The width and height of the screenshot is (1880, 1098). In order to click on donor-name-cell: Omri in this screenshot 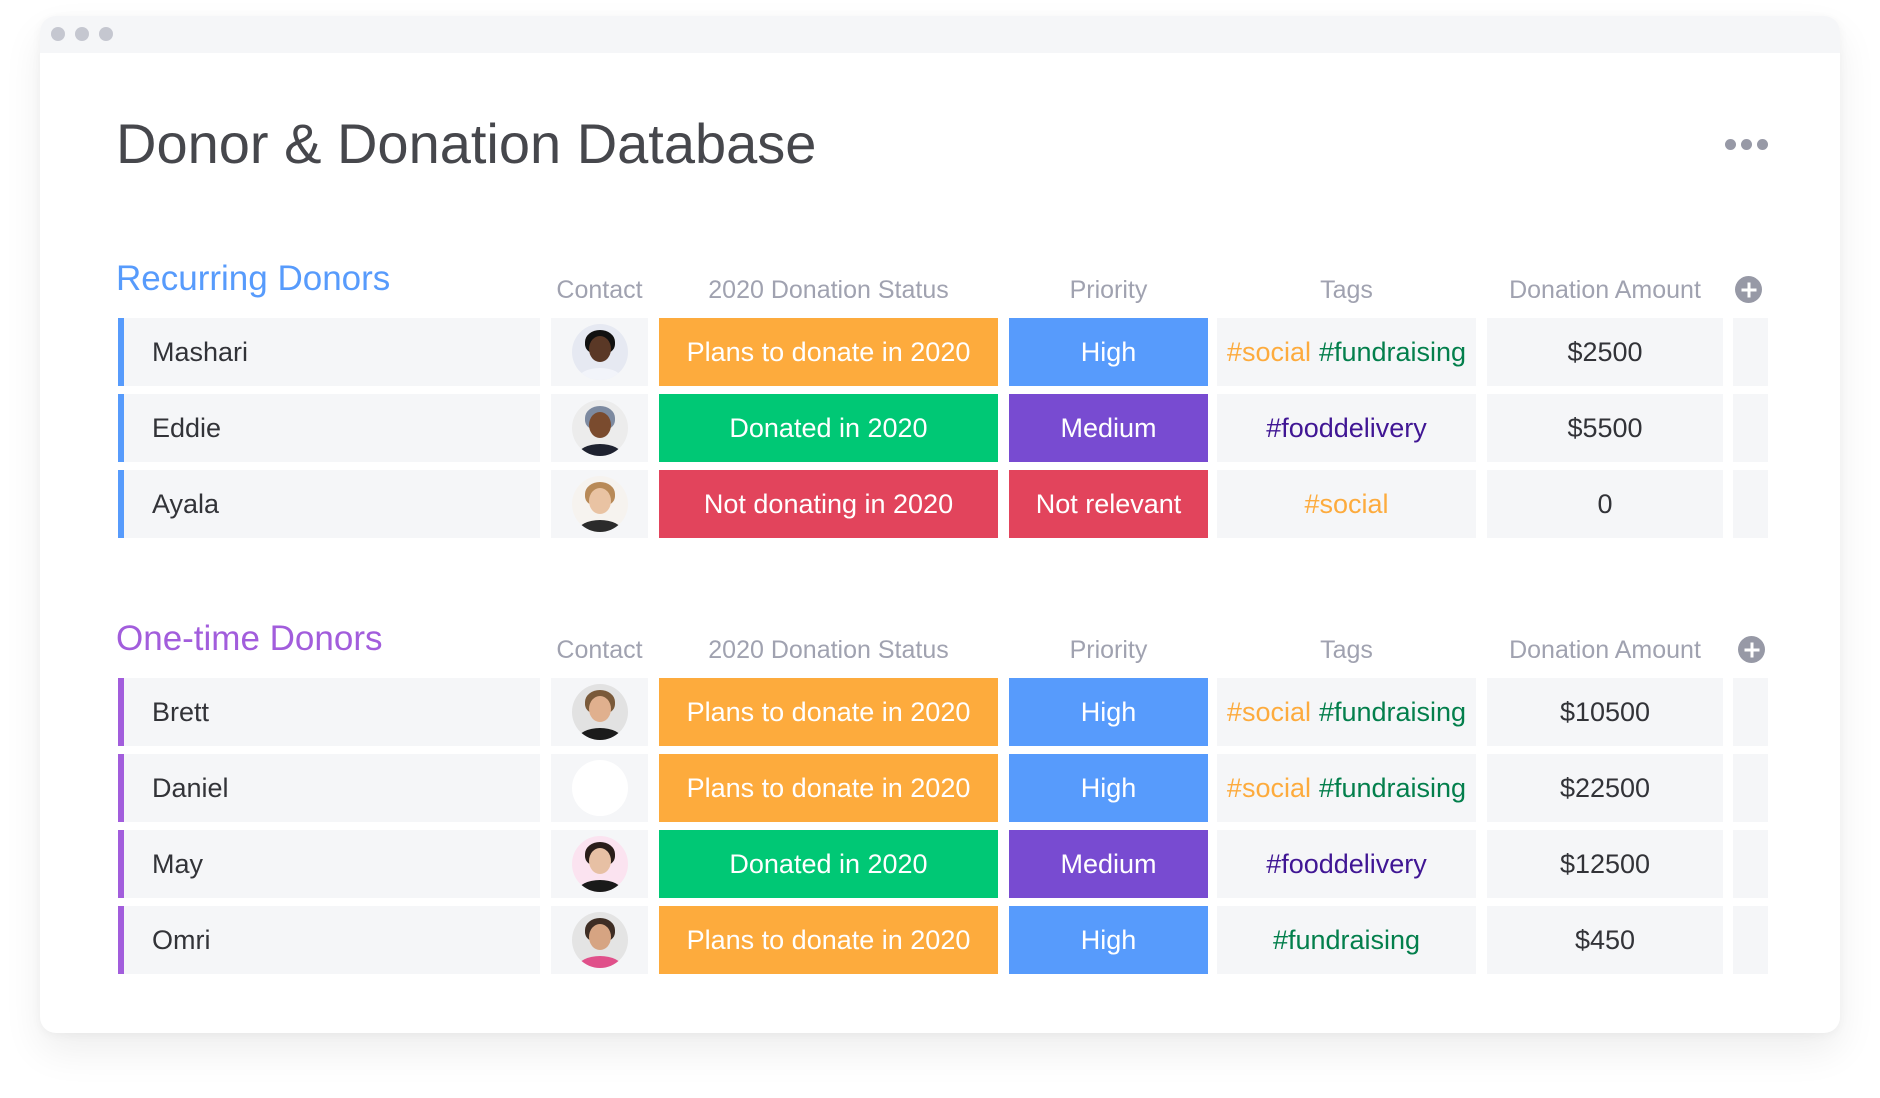, I will do `click(329, 940)`.